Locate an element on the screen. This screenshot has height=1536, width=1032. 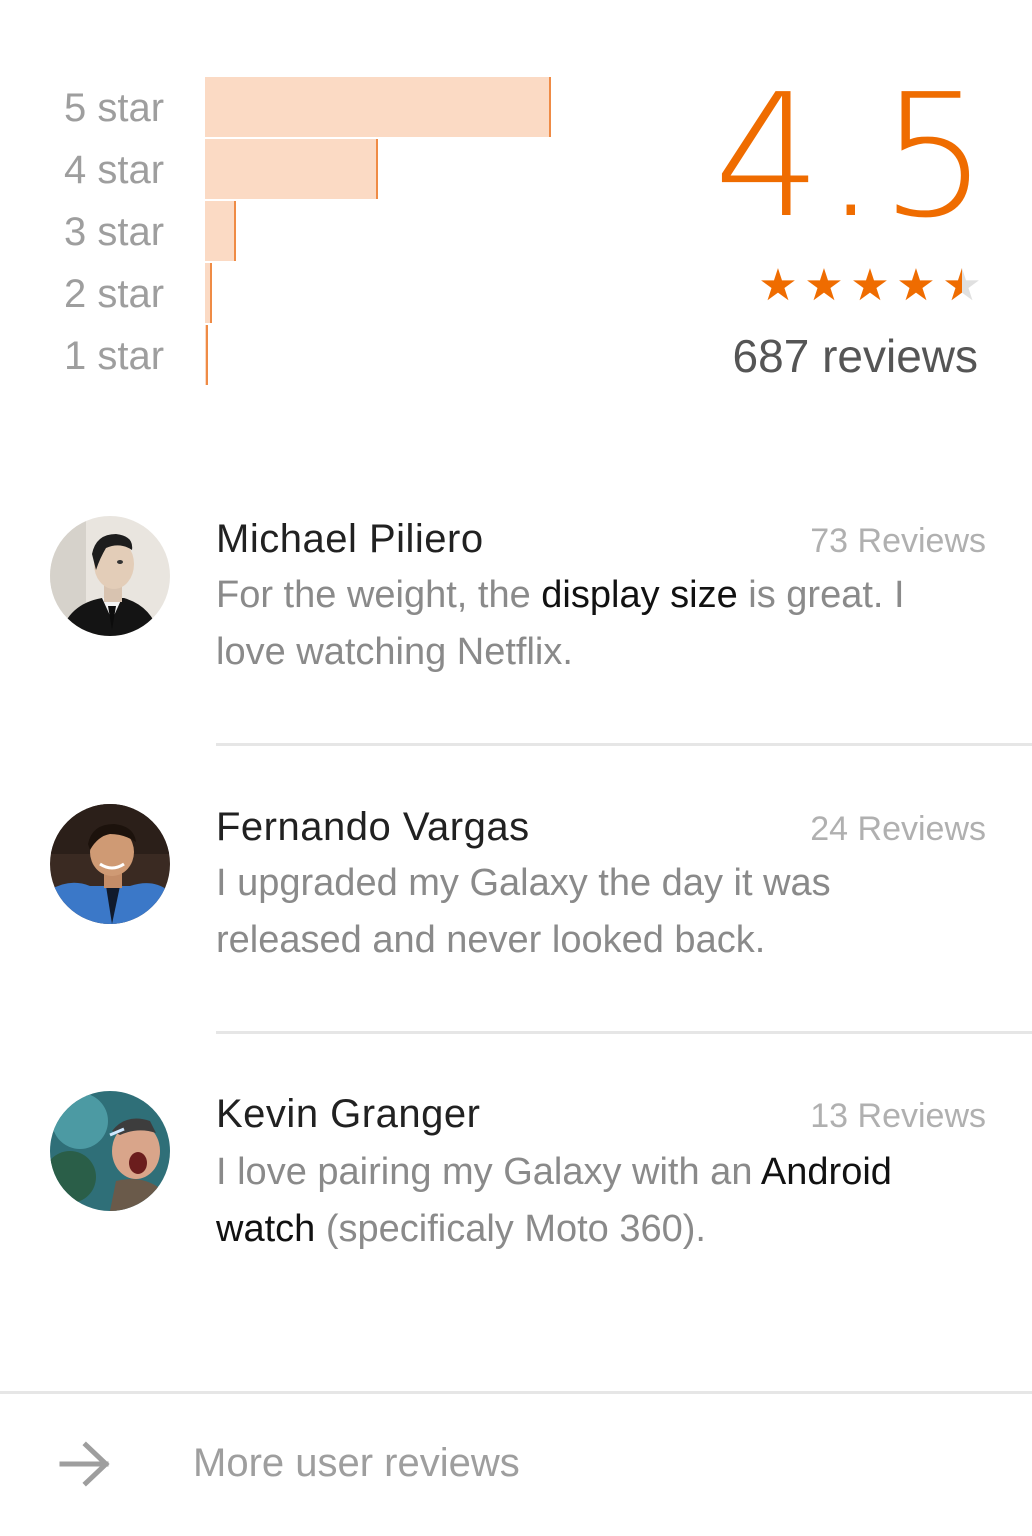
rating-row-label: 5 star is located at coordinates (114, 108).